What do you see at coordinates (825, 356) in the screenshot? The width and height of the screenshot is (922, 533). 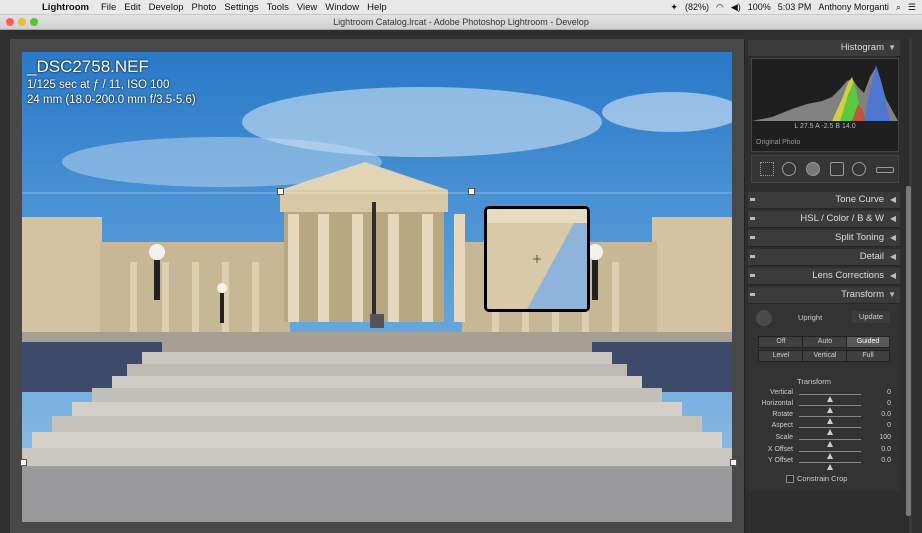 I see `upright-vertical-button: Vertical` at bounding box center [825, 356].